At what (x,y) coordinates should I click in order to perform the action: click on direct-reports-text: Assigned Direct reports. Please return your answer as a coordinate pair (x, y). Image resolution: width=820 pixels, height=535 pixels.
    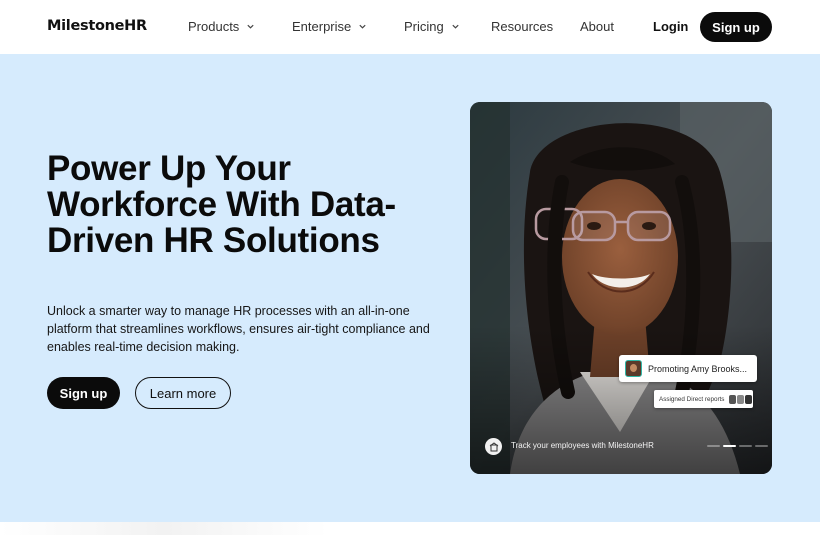
    Looking at the image, I should click on (692, 399).